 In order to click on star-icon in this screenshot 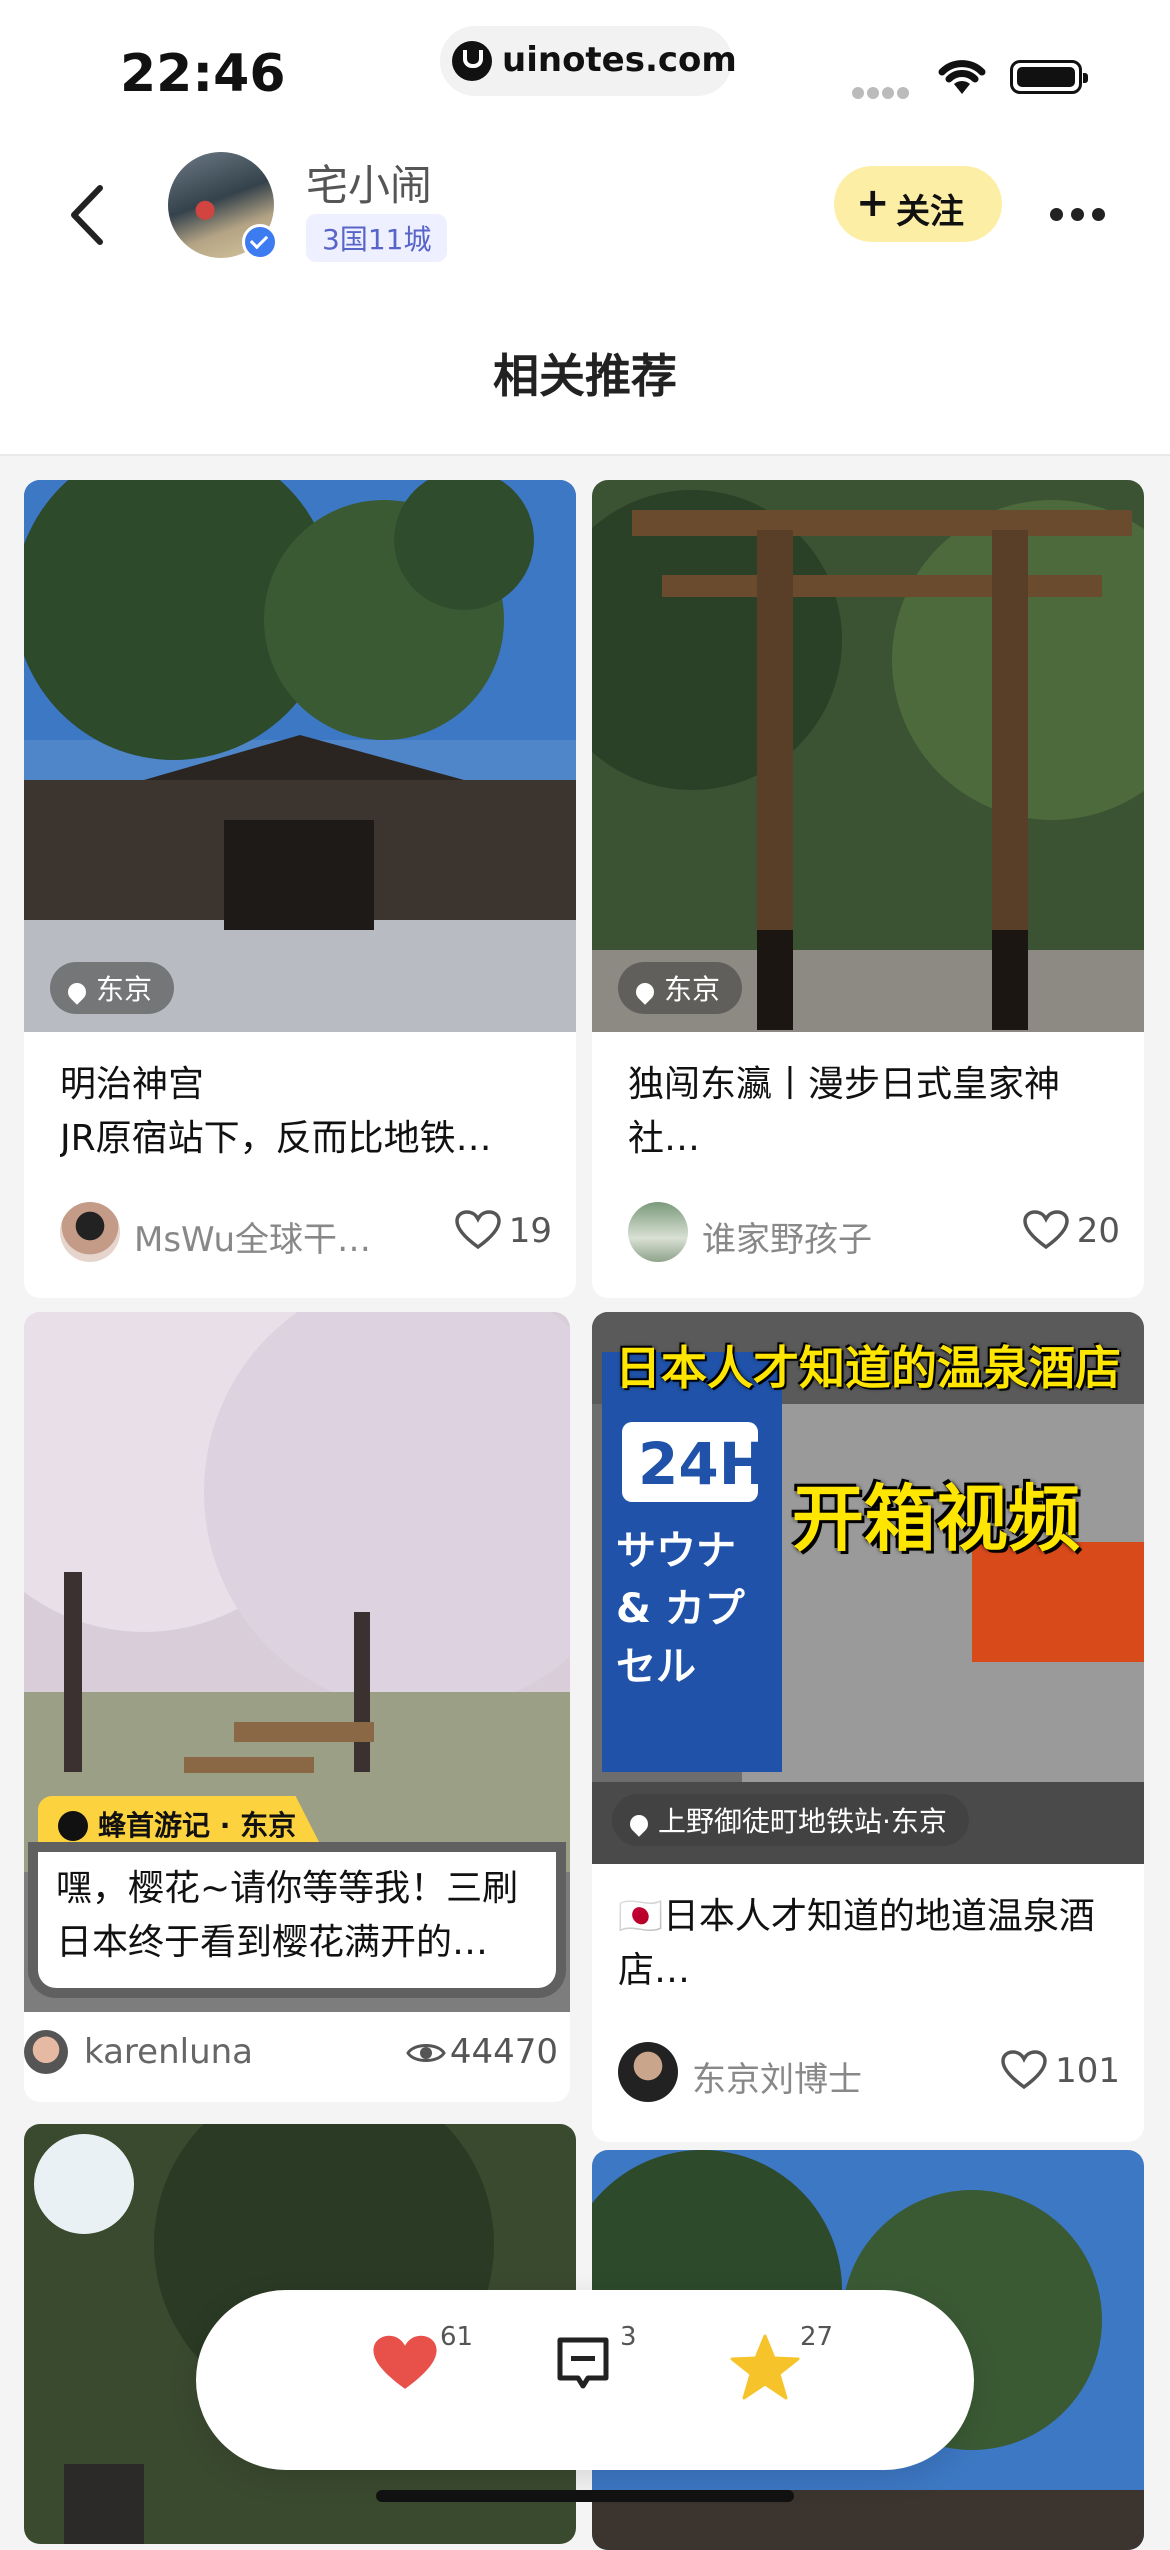, I will do `click(765, 2367)`.